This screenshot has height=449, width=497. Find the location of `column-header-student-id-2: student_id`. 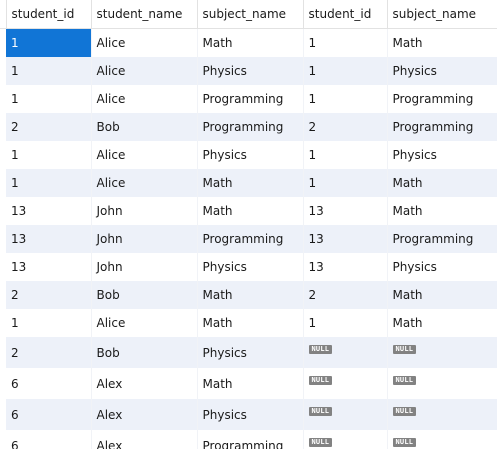

column-header-student-id-2: student_id is located at coordinates (345, 14).